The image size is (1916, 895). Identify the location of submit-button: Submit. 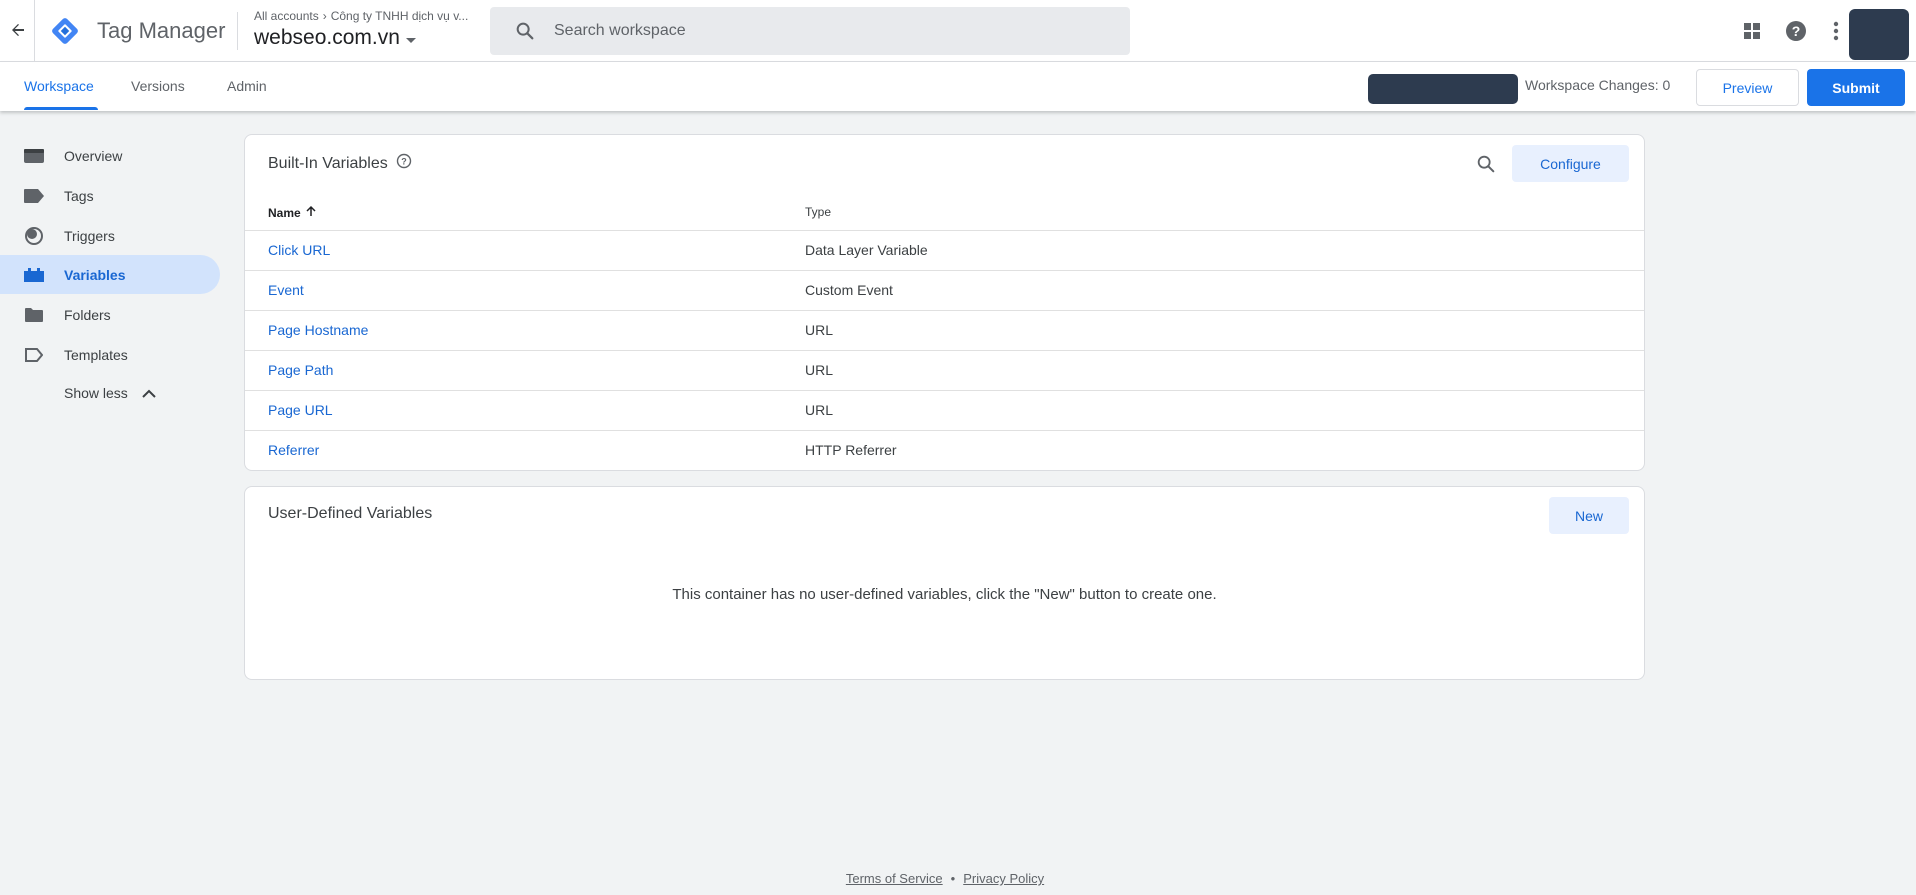
(1856, 87).